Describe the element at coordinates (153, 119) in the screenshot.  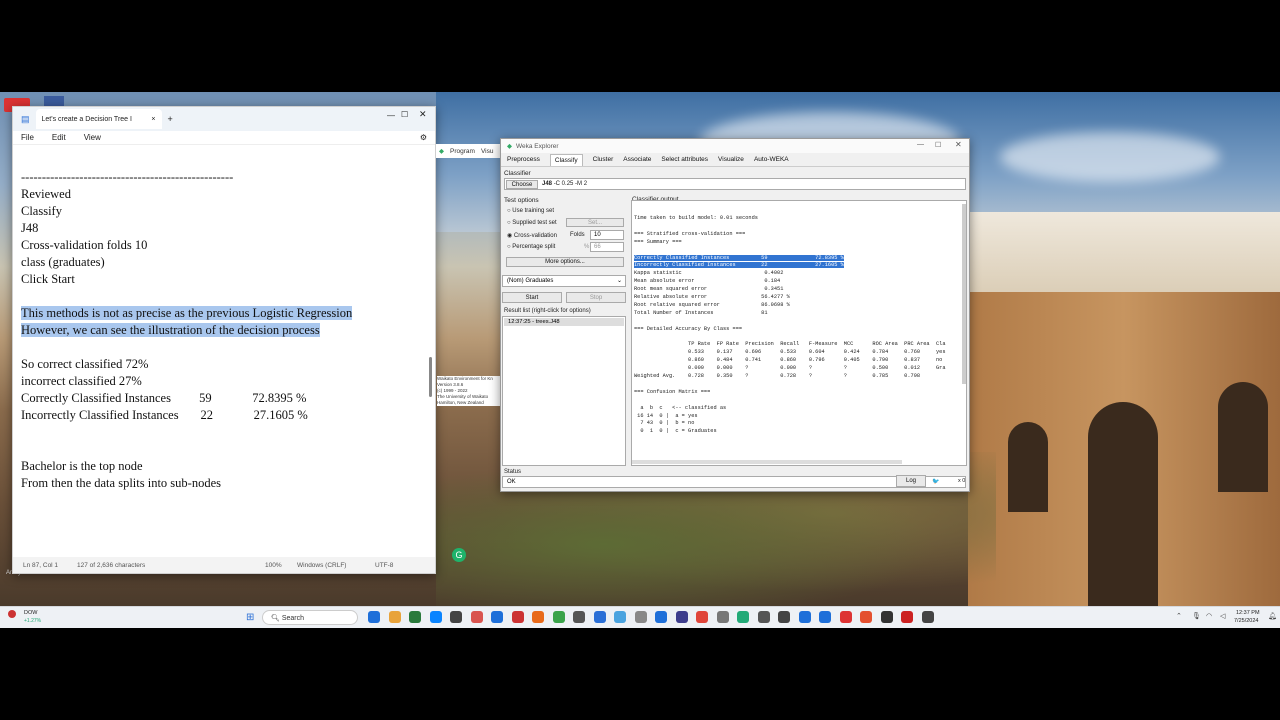
I see `close-tab-icon: ×` at that location.